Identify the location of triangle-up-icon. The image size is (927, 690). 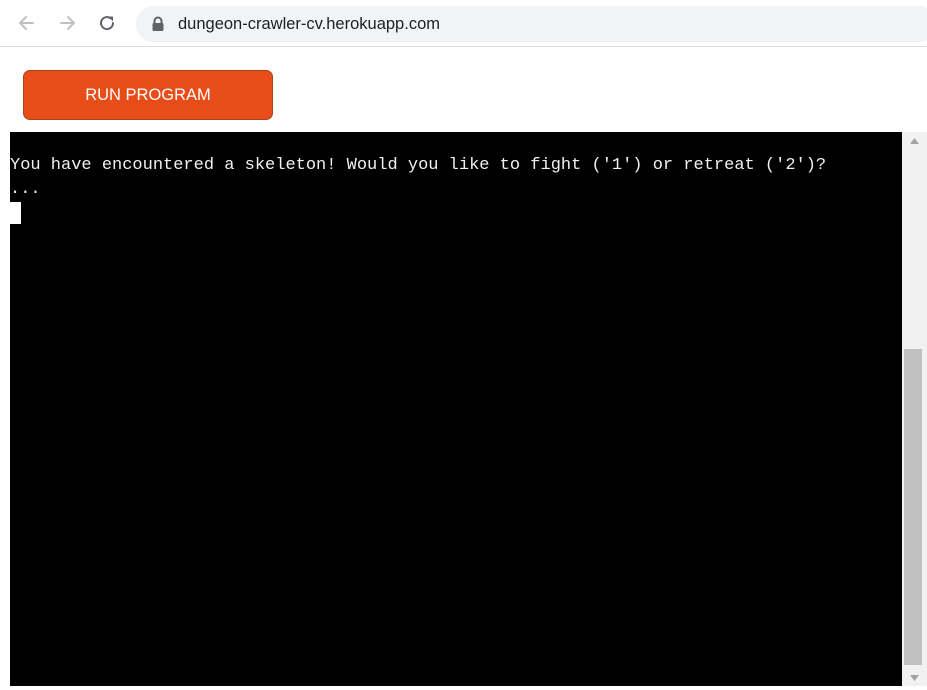
(914, 140).